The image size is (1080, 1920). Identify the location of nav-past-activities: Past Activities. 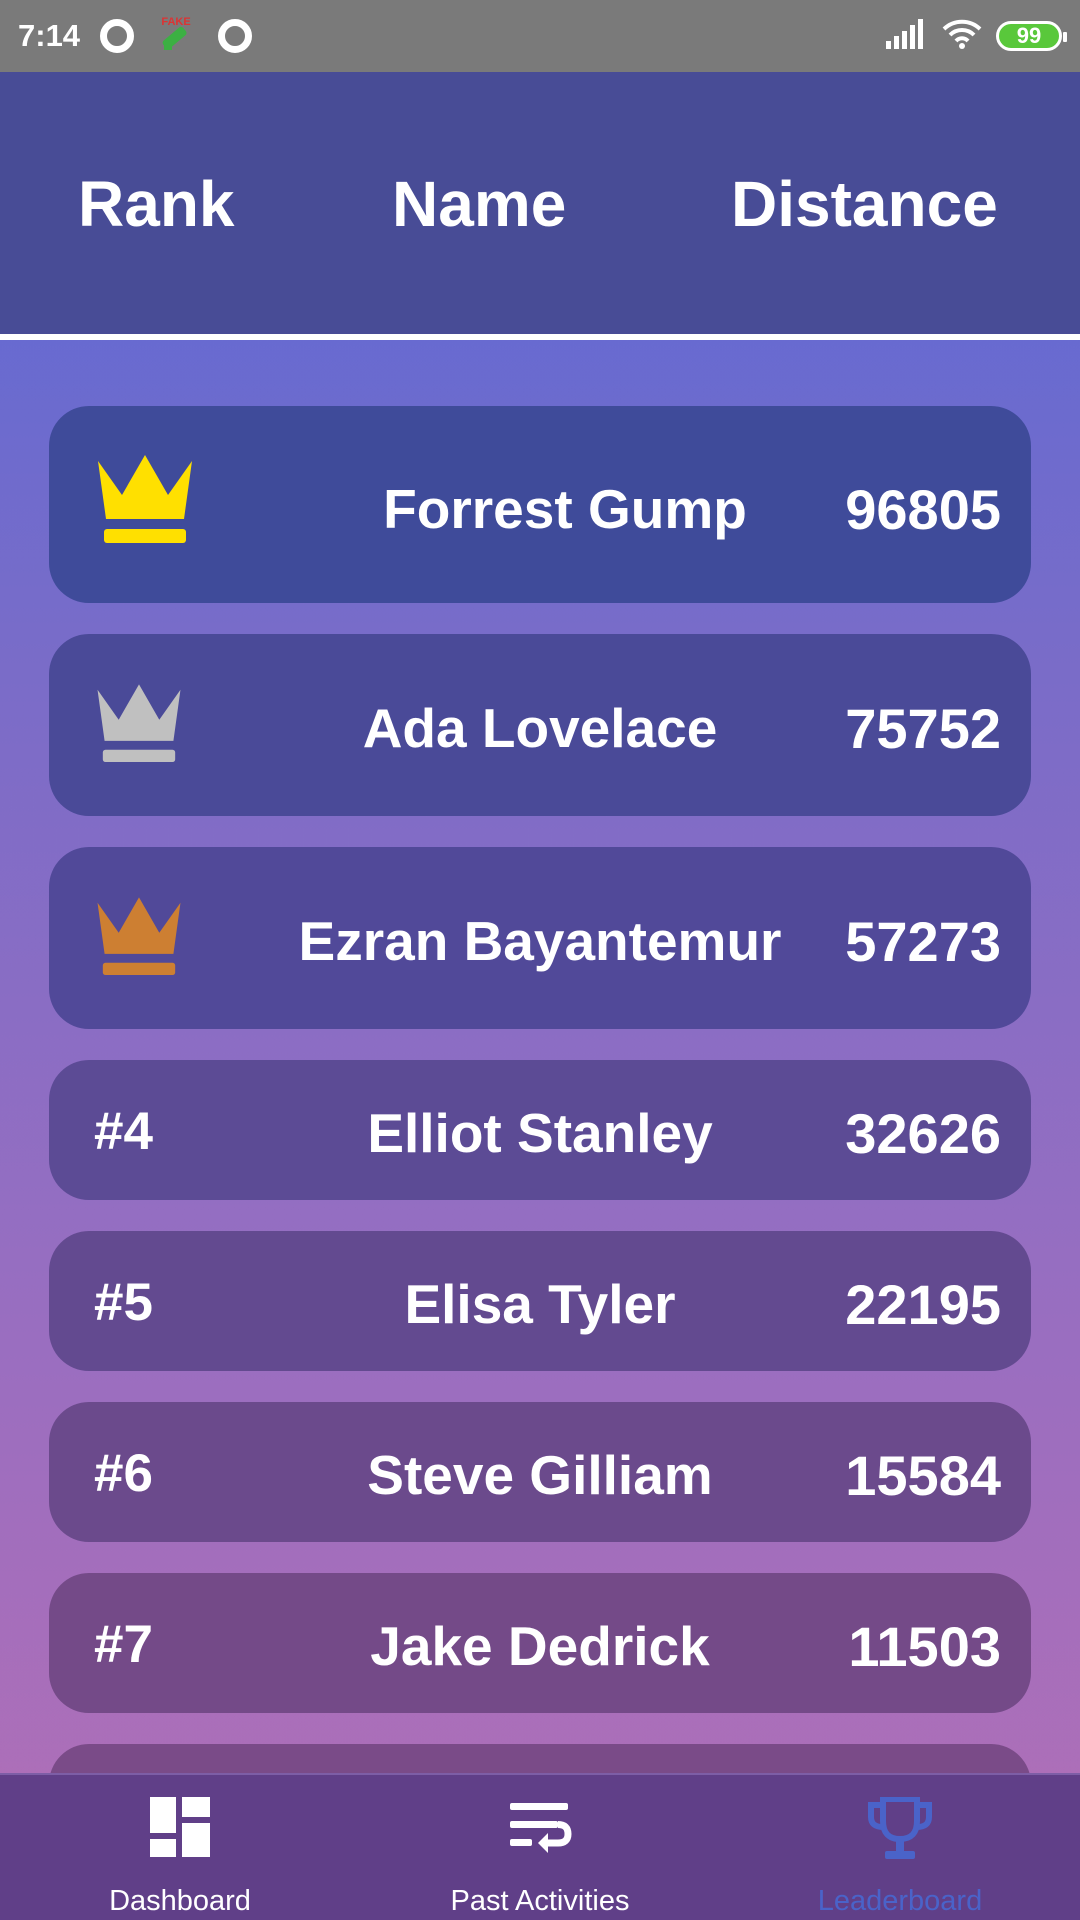
(540, 1847).